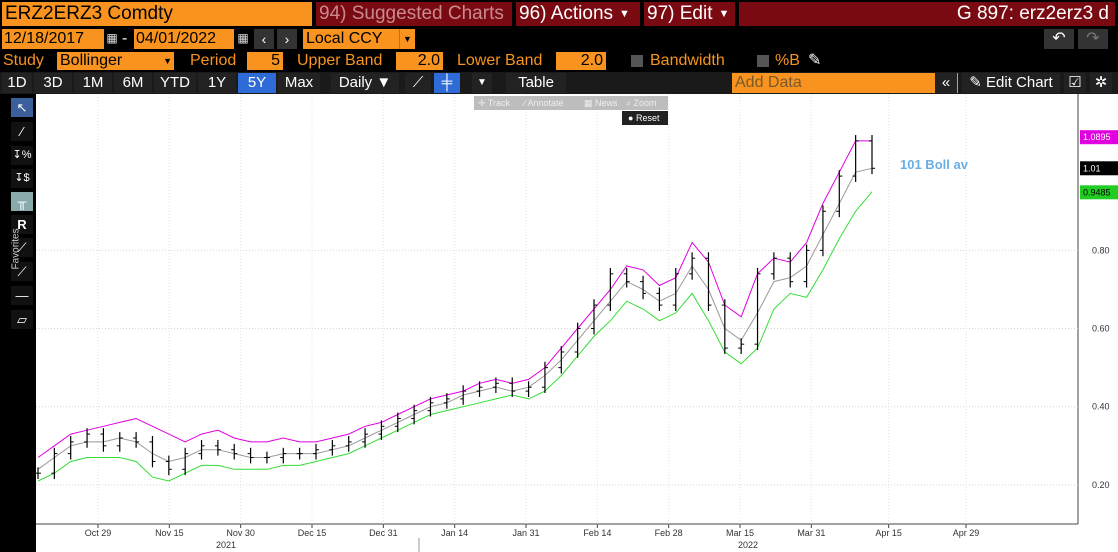 The height and width of the screenshot is (552, 1118). What do you see at coordinates (888, 533) in the screenshot?
I see `x-tick-label: Apr 15` at bounding box center [888, 533].